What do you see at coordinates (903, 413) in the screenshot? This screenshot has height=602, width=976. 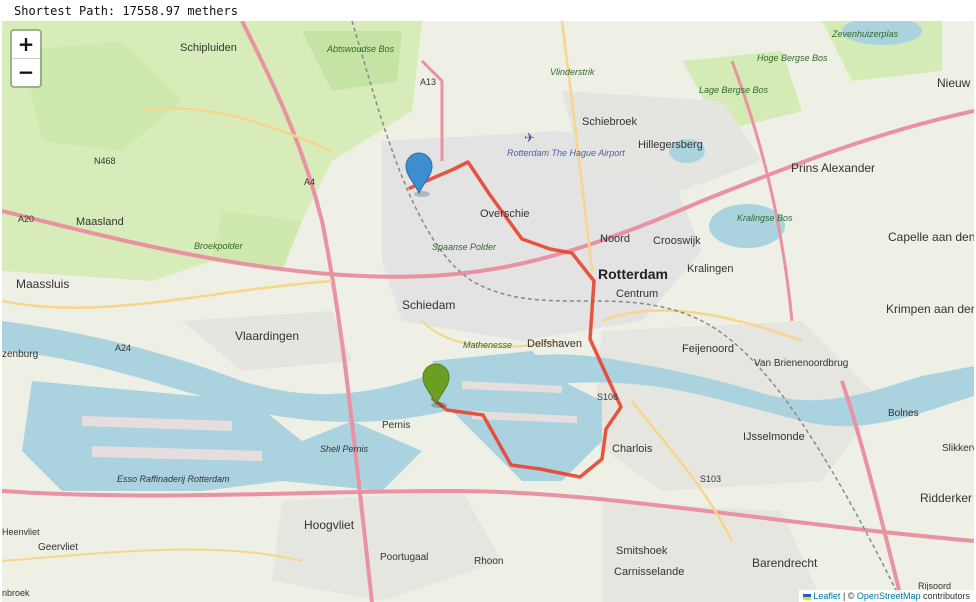 I see `label-bolnes: Bolnes` at bounding box center [903, 413].